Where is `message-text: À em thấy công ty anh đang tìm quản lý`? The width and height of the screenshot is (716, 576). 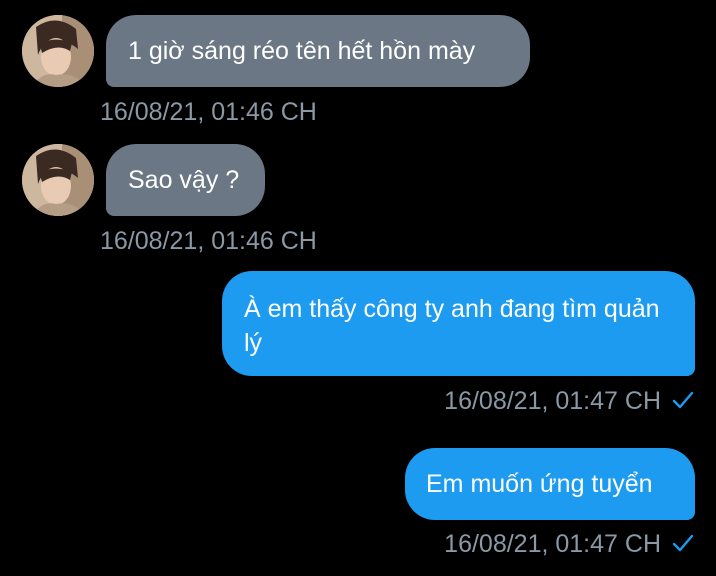
message-text: À em thấy công ty anh đang tìm quản lý is located at coordinates (452, 326).